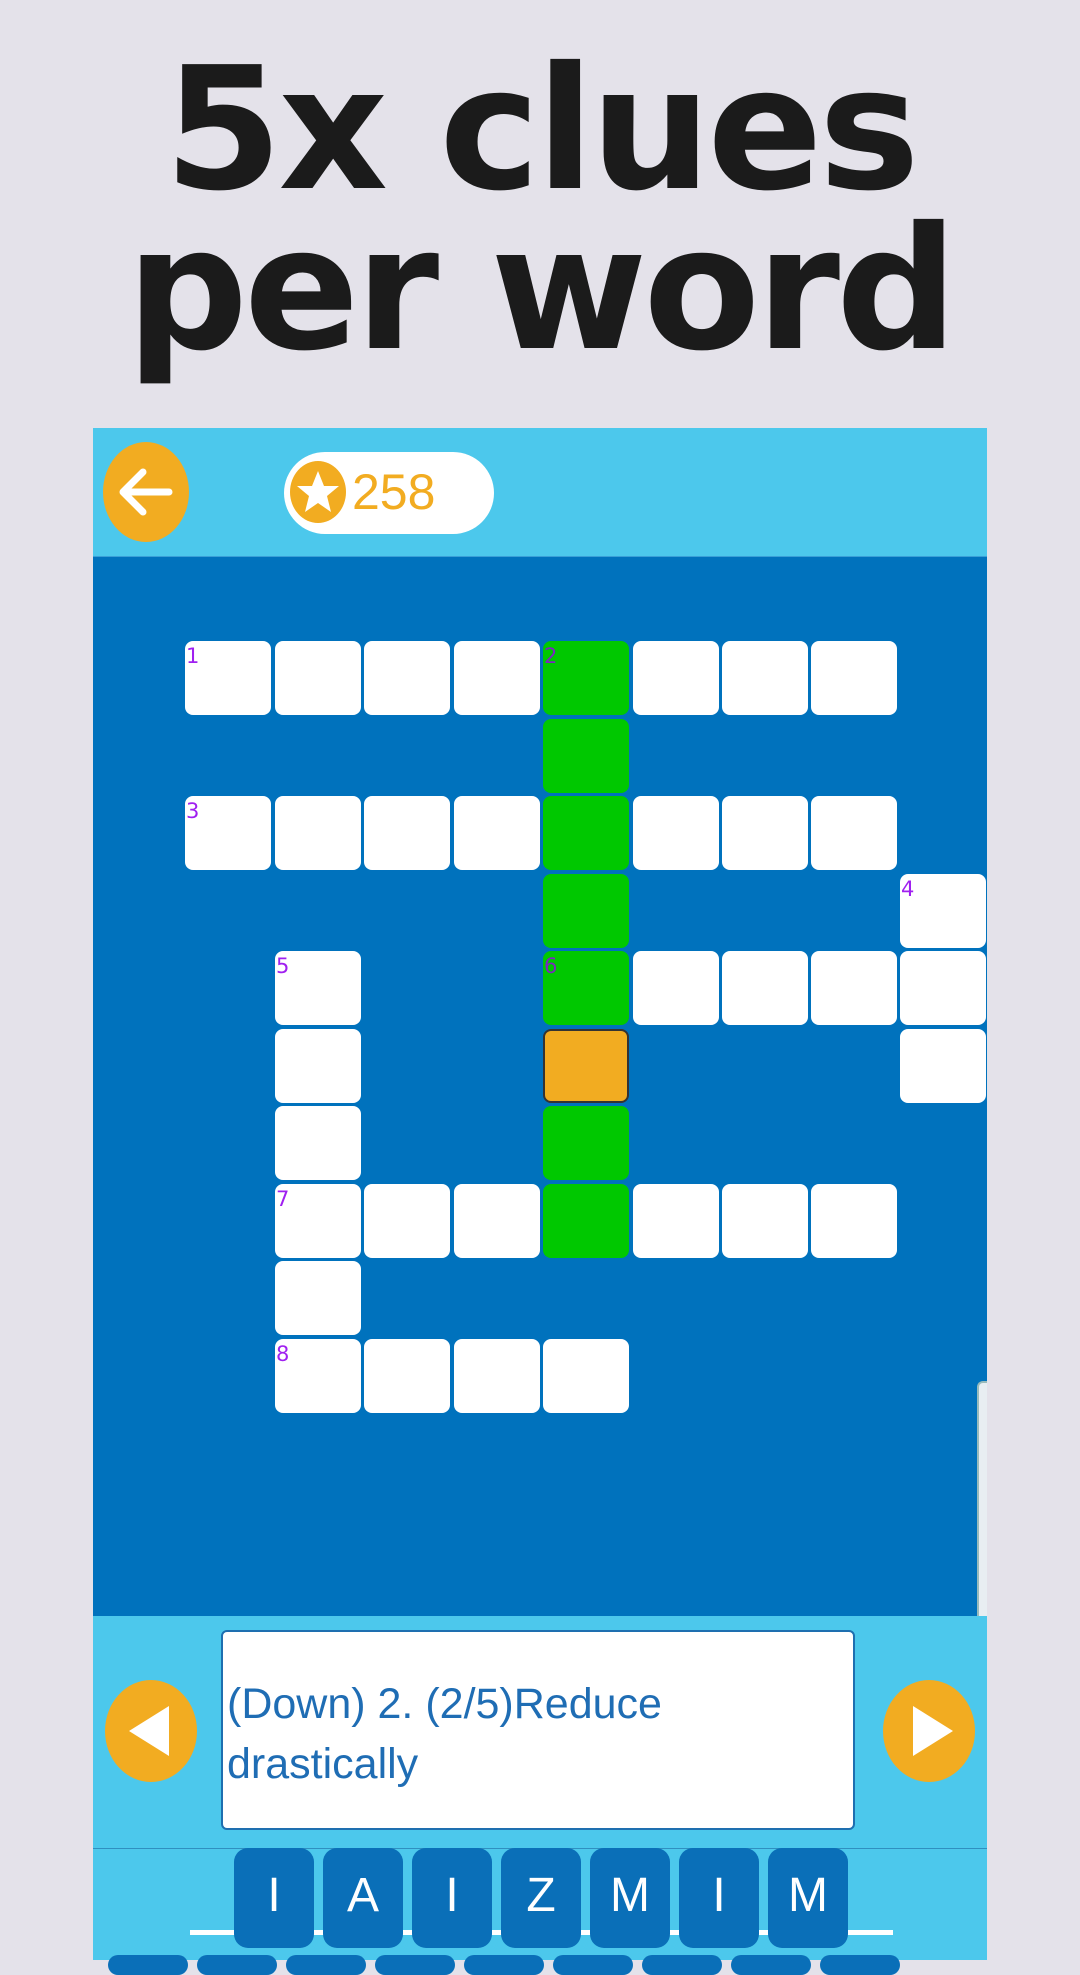 This screenshot has height=1975, width=1080. I want to click on star-coin-icon, so click(318, 492).